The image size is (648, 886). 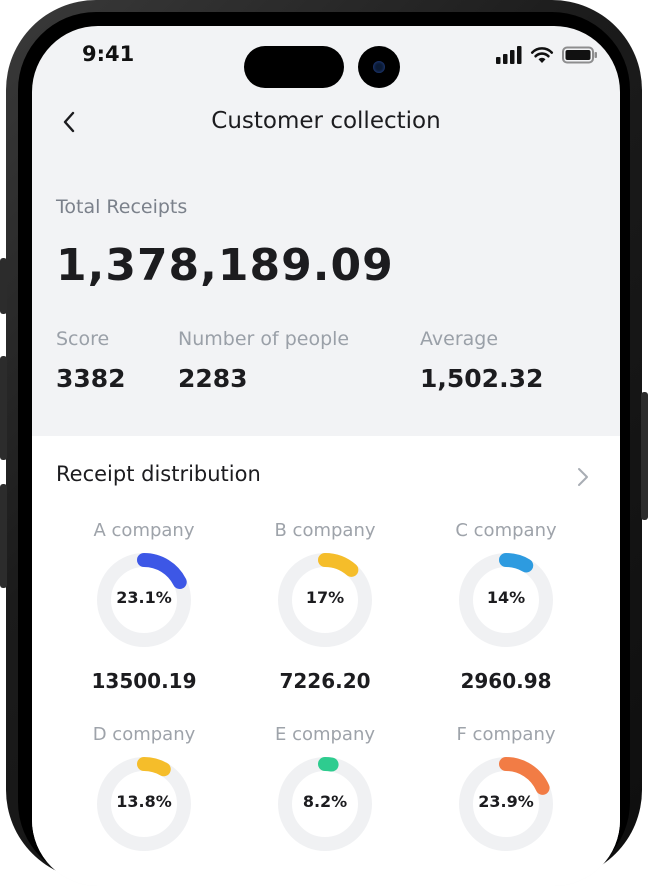 I want to click on status-time: 9:41, so click(x=108, y=54).